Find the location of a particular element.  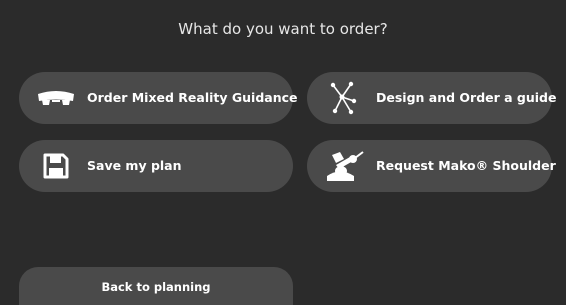

order-mixed-reality-button: Order Mixed Reality Guidance is located at coordinates (158, 98).